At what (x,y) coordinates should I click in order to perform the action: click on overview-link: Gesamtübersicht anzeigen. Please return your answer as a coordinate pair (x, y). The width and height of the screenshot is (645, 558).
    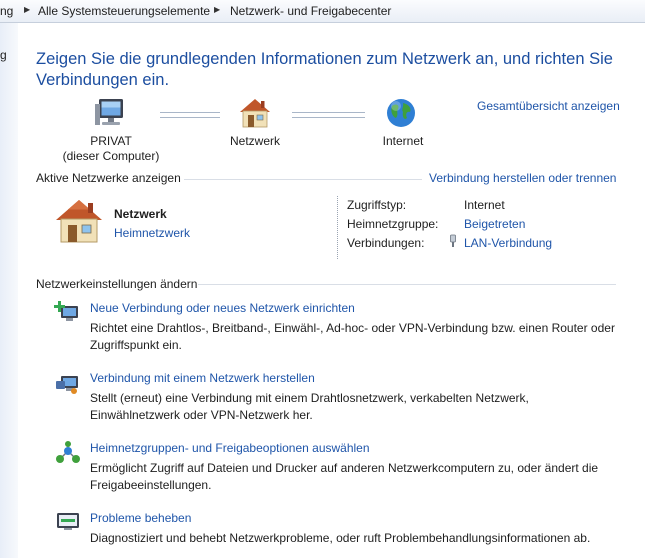
    Looking at the image, I should click on (548, 106).